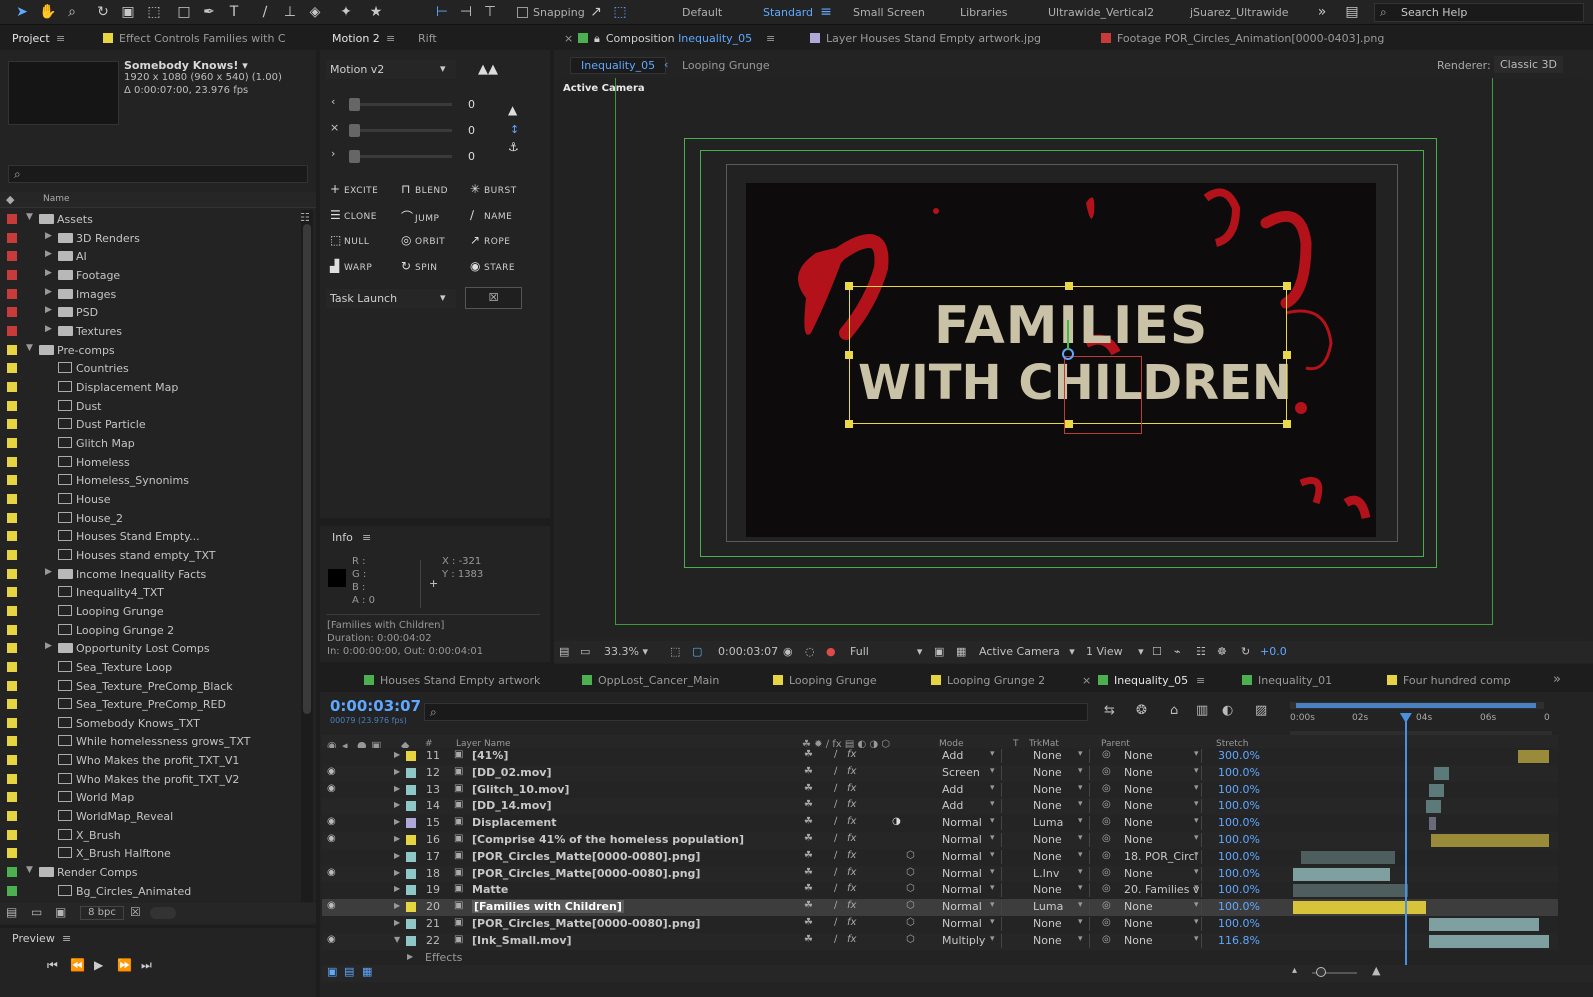  Describe the element at coordinates (102, 913) in the screenshot. I see `bpc-button: 8 bpc` at that location.